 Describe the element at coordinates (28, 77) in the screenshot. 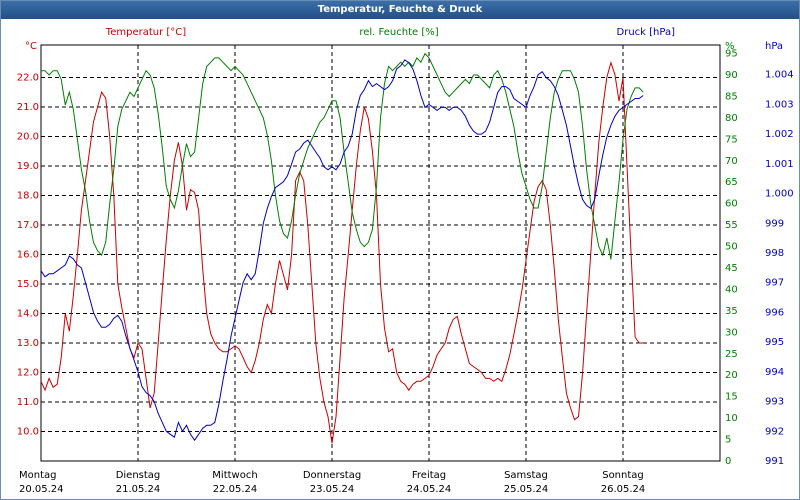

I see `y-tick-label-temperature: 22.0` at that location.